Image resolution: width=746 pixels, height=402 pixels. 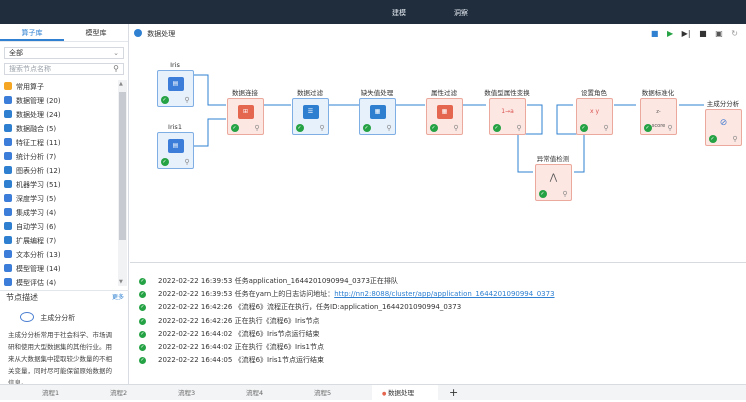 What do you see at coordinates (36, 241) in the screenshot?
I see `sidebar-item-label: 扩展编程 (7)` at bounding box center [36, 241].